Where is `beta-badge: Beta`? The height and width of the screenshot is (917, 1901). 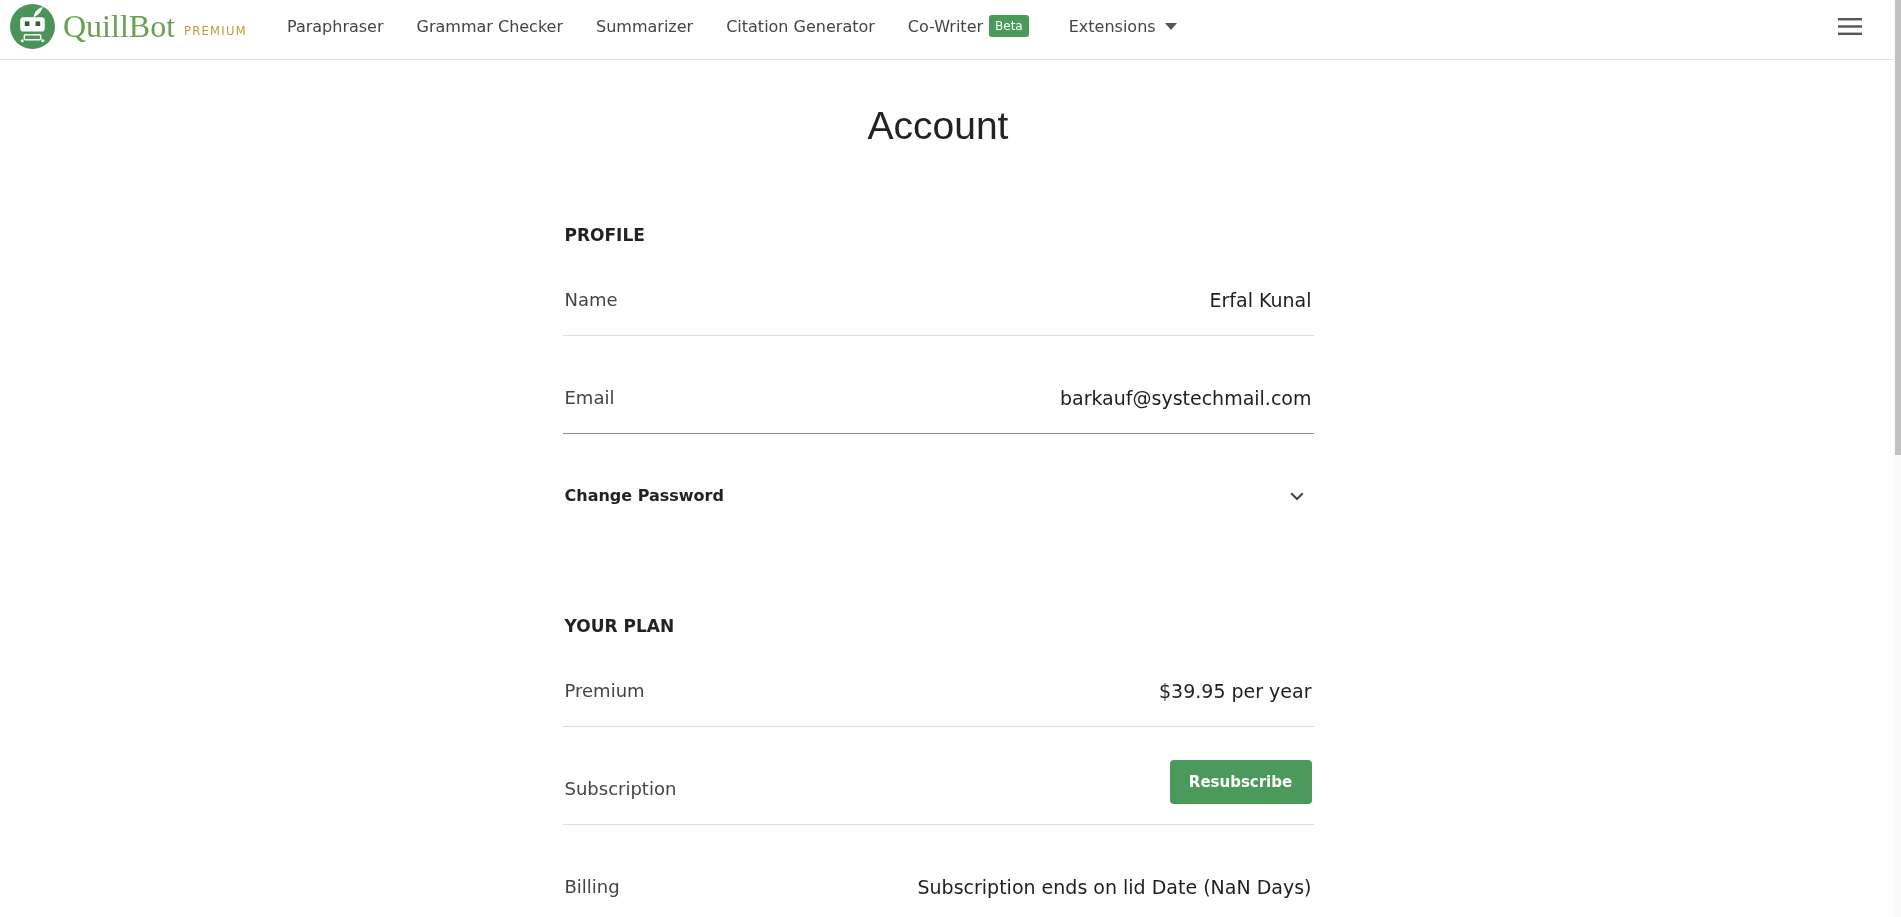
beta-badge: Beta is located at coordinates (1009, 26).